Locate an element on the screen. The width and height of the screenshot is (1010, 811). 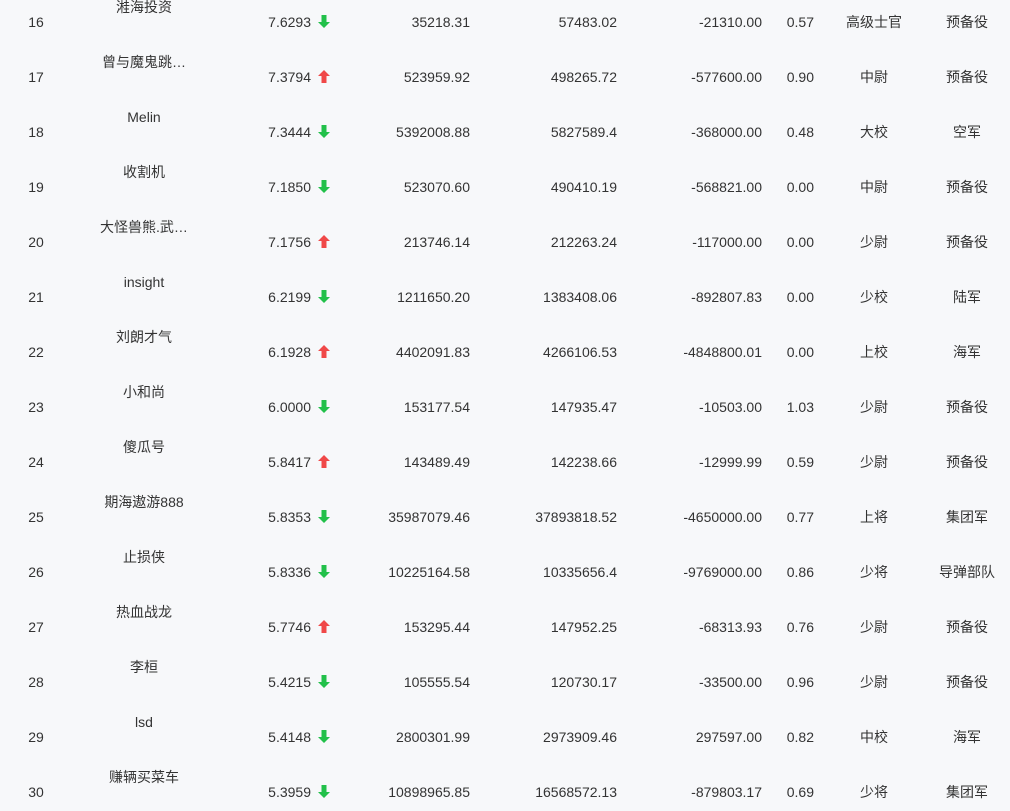
rank-cell: 22 is located at coordinates (36, 352).